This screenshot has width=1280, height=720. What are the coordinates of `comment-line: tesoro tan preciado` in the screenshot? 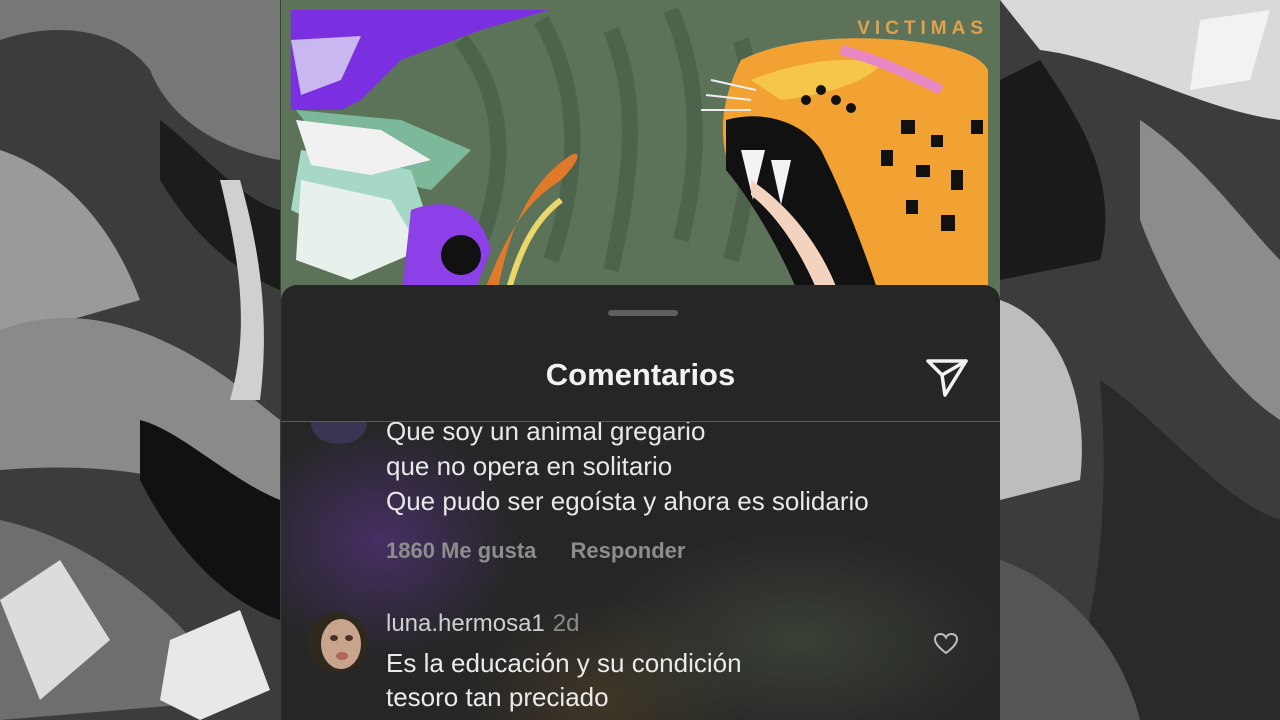 It's located at (497, 697).